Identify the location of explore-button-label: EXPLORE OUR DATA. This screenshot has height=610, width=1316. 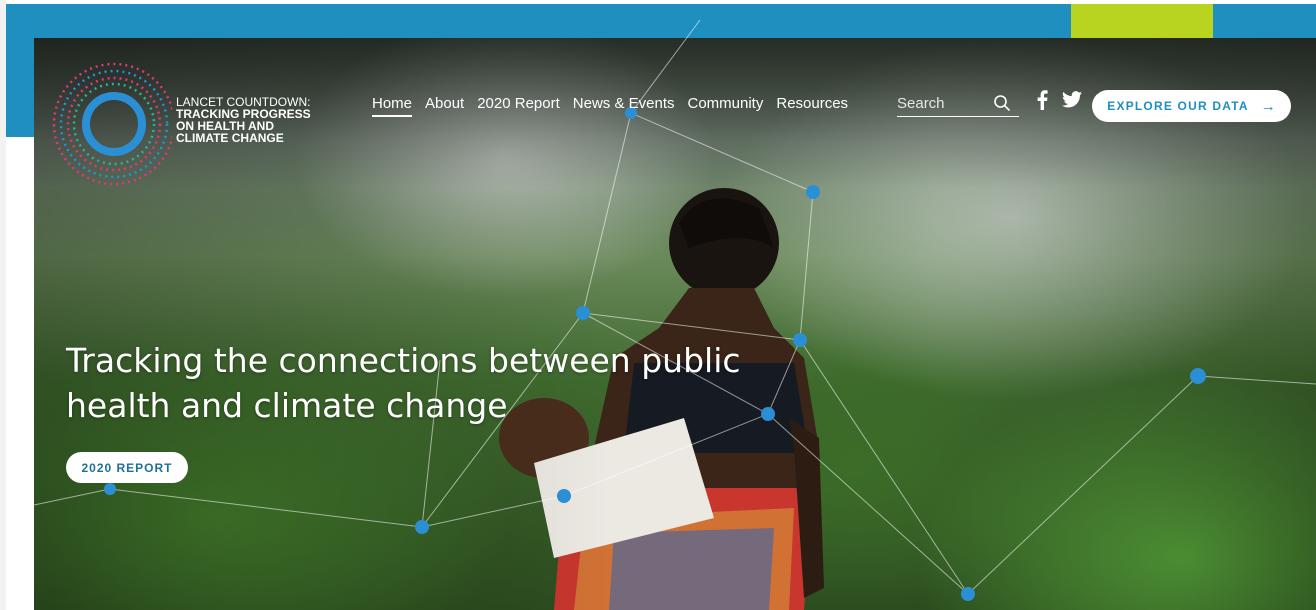
(1178, 106).